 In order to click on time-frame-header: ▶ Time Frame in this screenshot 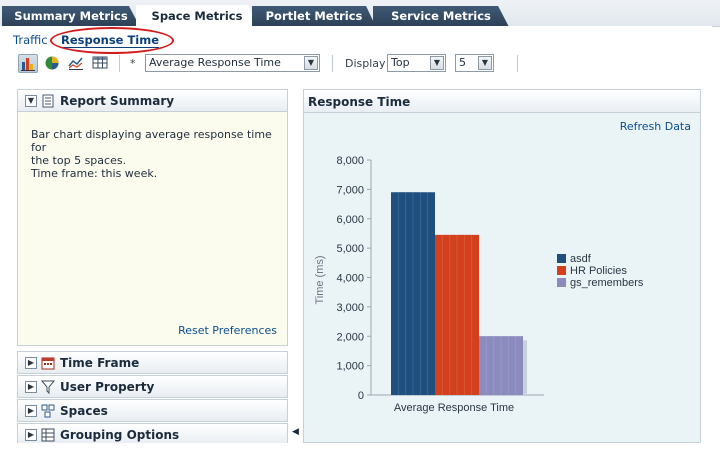, I will do `click(152, 362)`.